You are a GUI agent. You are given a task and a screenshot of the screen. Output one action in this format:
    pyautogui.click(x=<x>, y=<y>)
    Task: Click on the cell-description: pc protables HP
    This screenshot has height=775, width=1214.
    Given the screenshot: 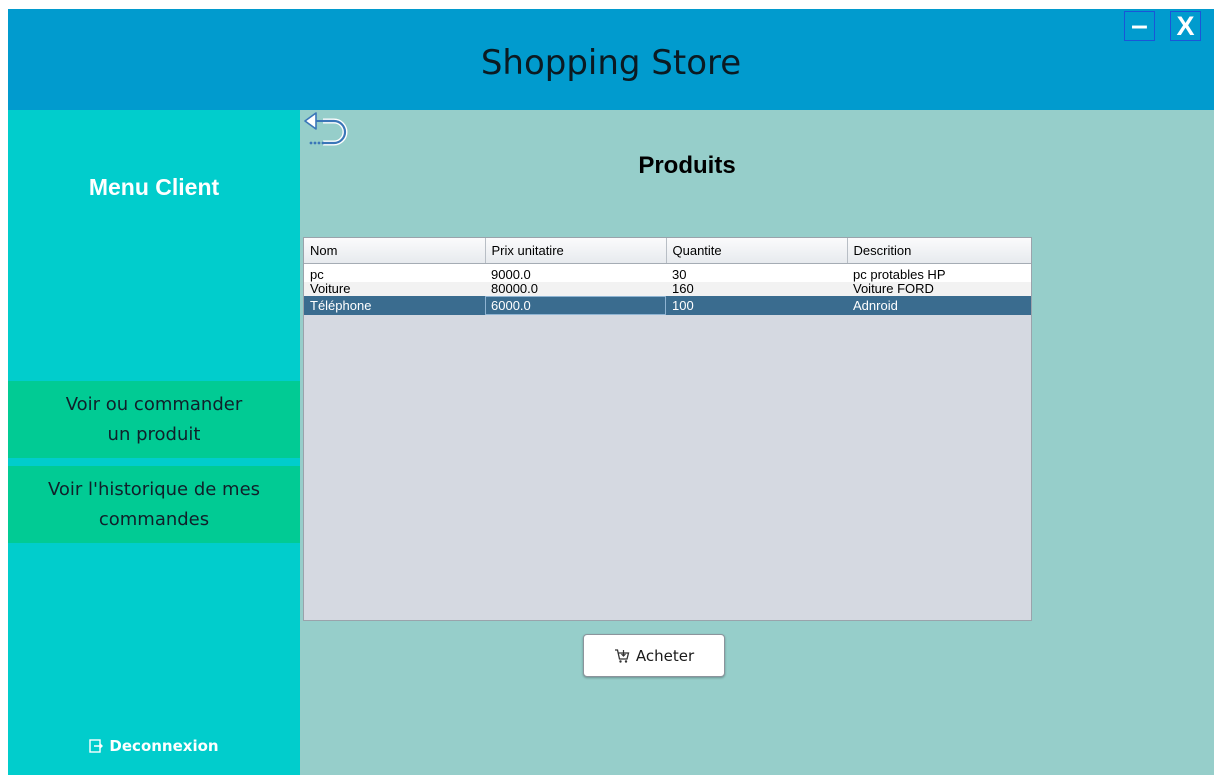 What is the action you would take?
    pyautogui.click(x=939, y=272)
    